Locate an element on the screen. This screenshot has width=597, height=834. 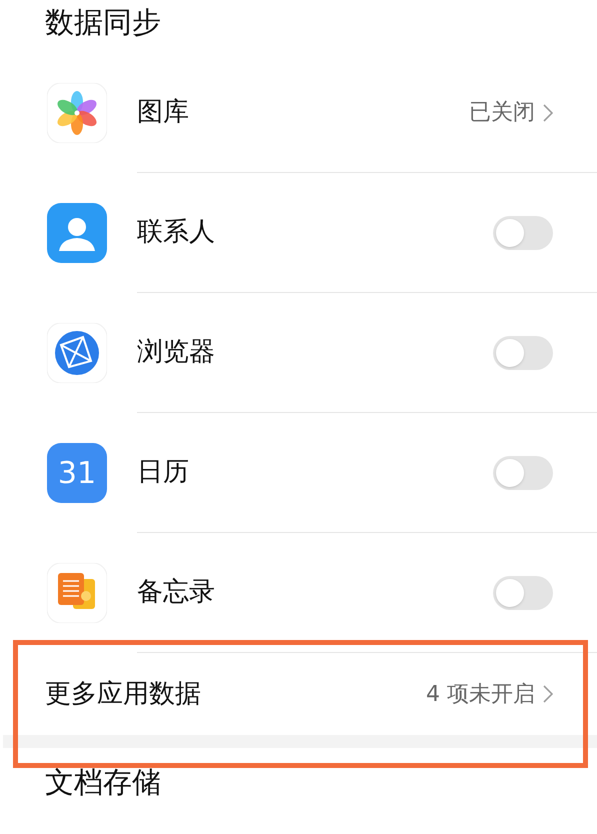
globe-icon is located at coordinates (77, 353).